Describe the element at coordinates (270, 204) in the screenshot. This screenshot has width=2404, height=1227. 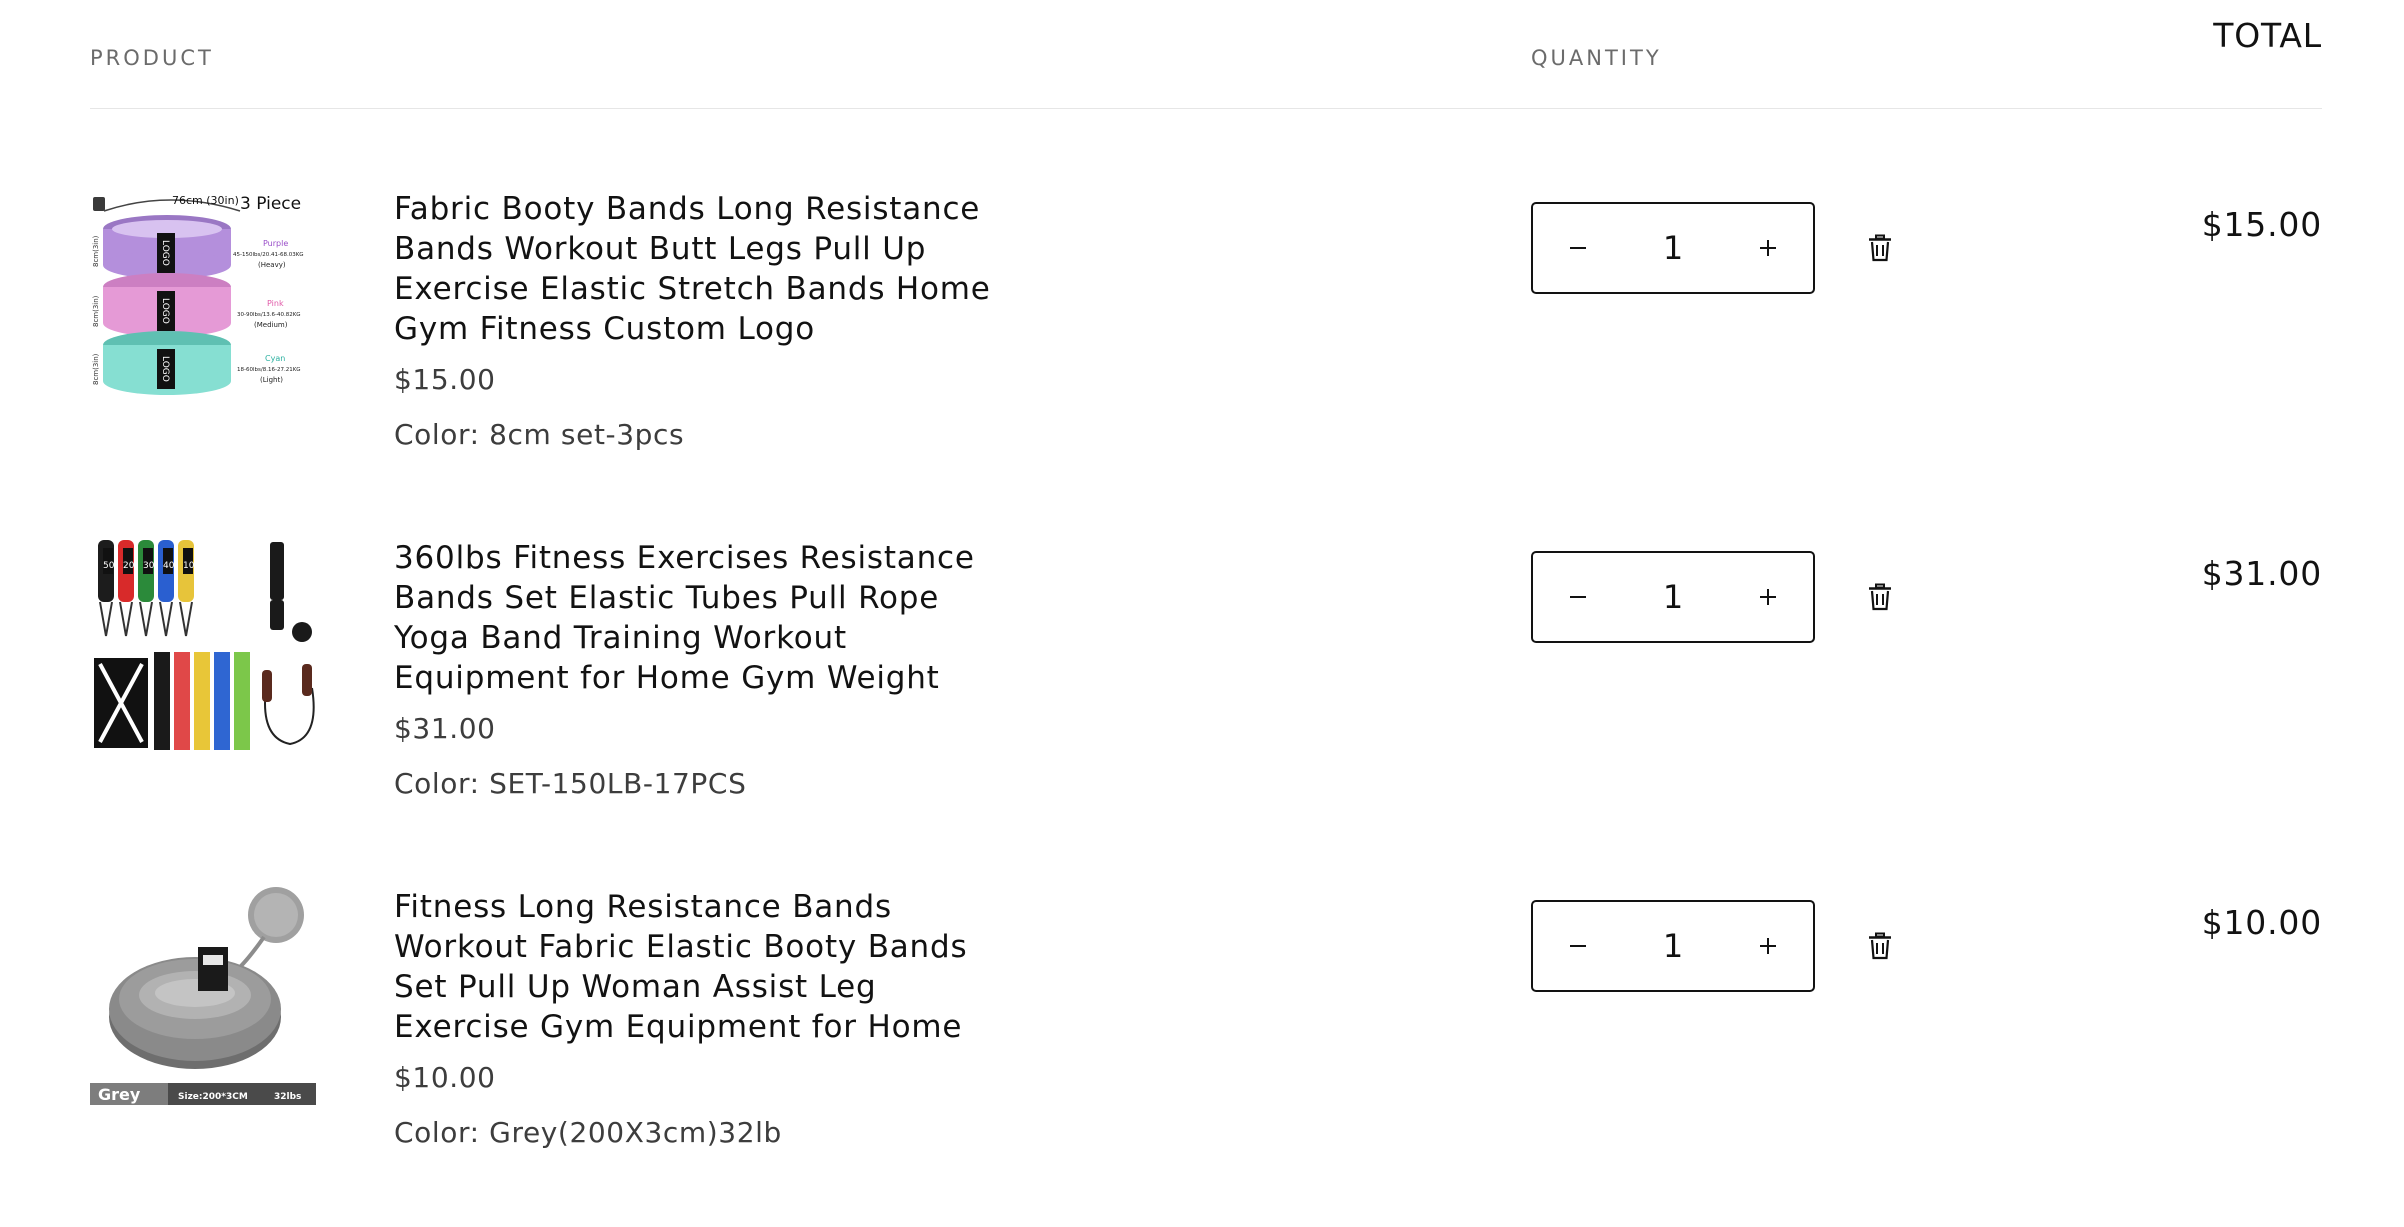
I see `image-count-label: 3 Piece` at that location.